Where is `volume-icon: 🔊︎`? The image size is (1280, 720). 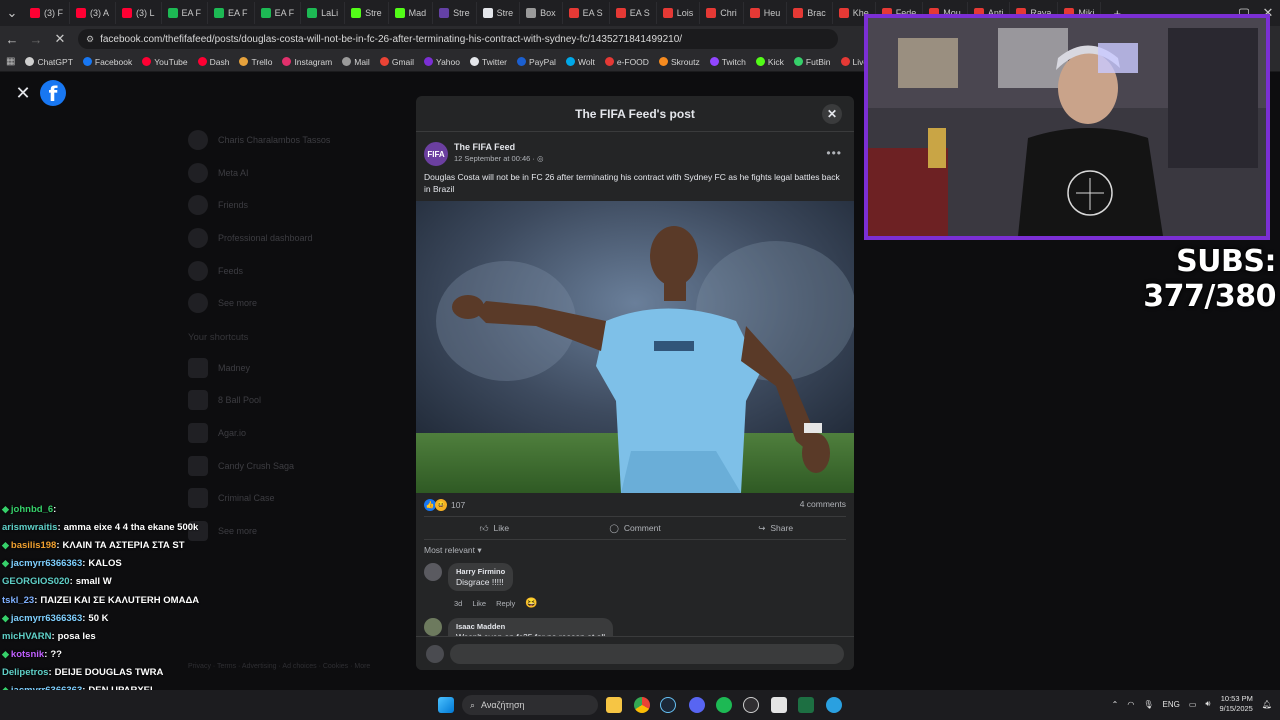
volume-icon: 🔊︎ is located at coordinates (1207, 704).